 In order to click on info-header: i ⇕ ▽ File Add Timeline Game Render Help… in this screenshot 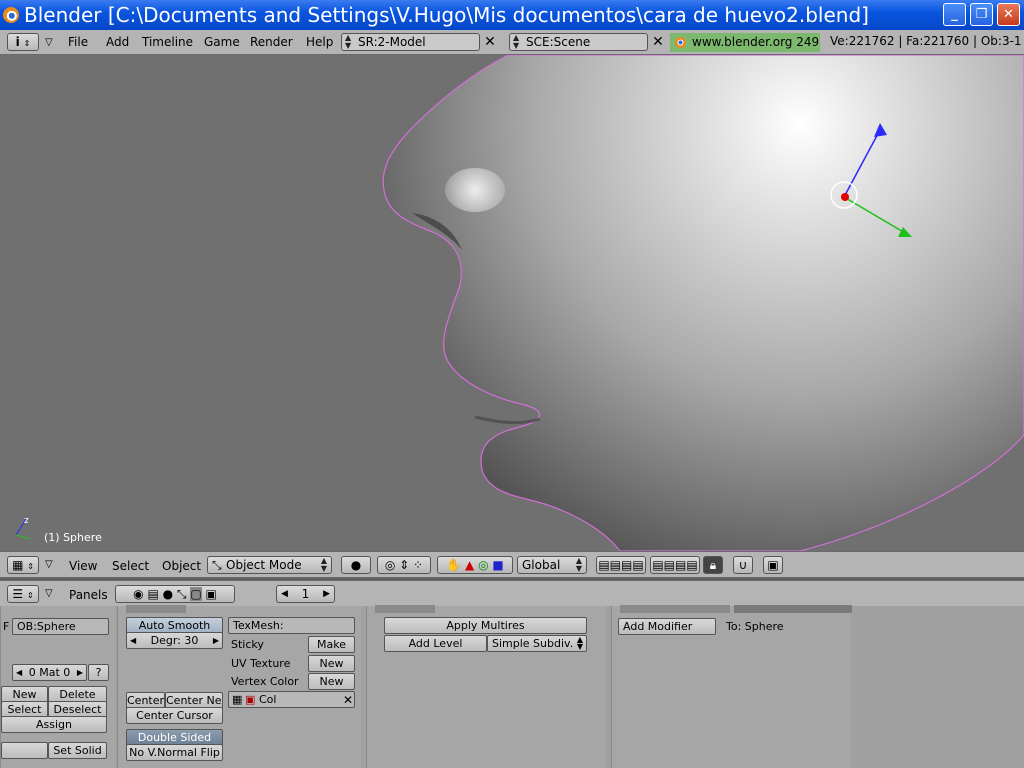, I will do `click(512, 42)`.